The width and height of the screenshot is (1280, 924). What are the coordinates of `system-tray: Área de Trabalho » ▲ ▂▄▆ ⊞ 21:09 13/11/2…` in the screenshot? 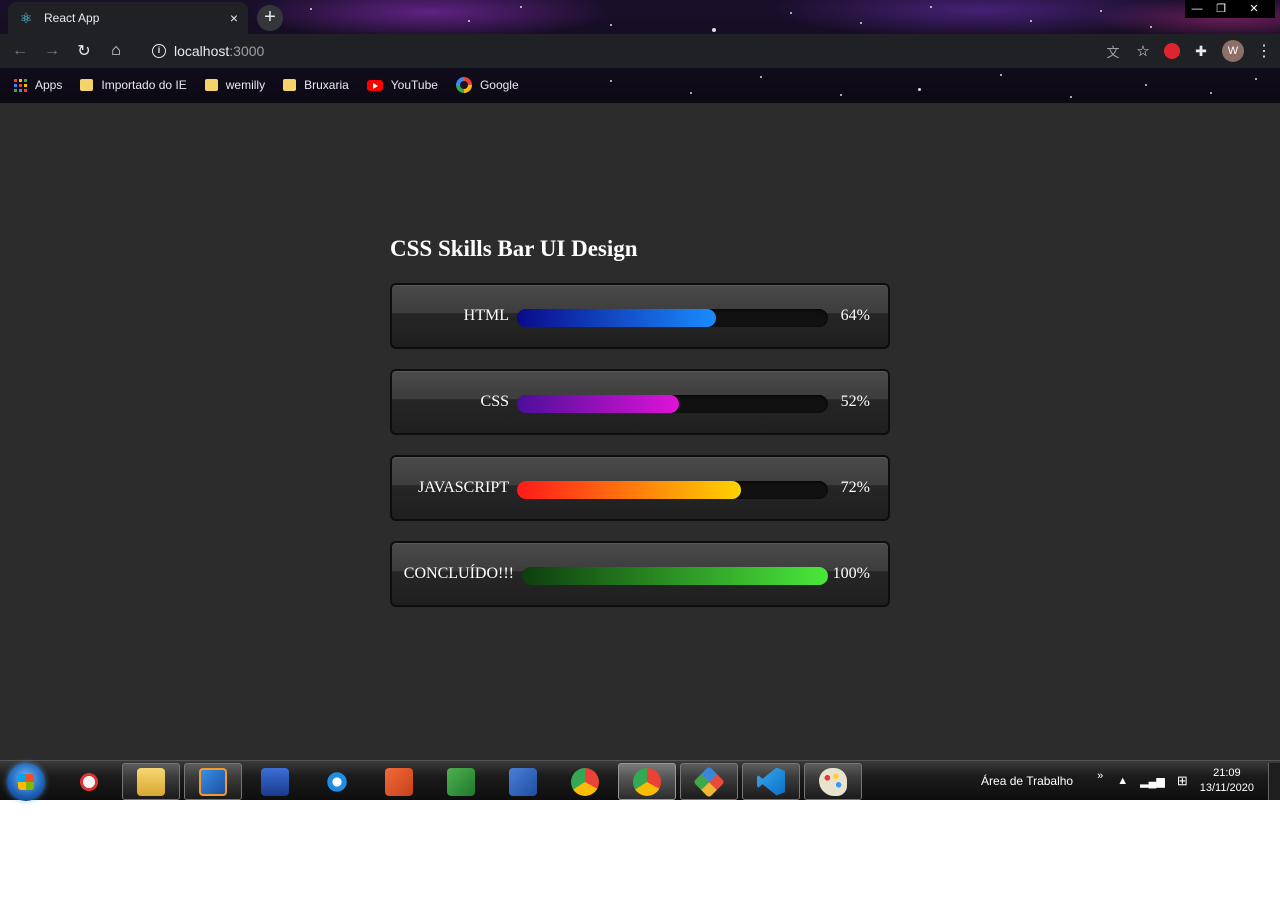 It's located at (1130, 781).